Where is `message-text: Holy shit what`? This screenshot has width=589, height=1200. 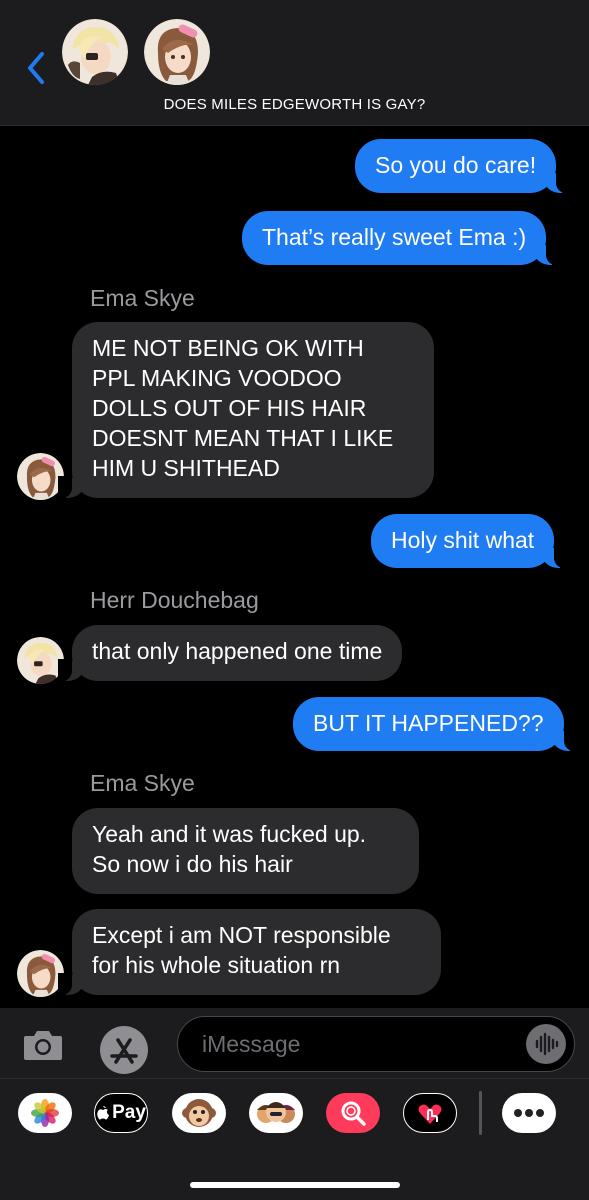 message-text: Holy shit what is located at coordinates (463, 540).